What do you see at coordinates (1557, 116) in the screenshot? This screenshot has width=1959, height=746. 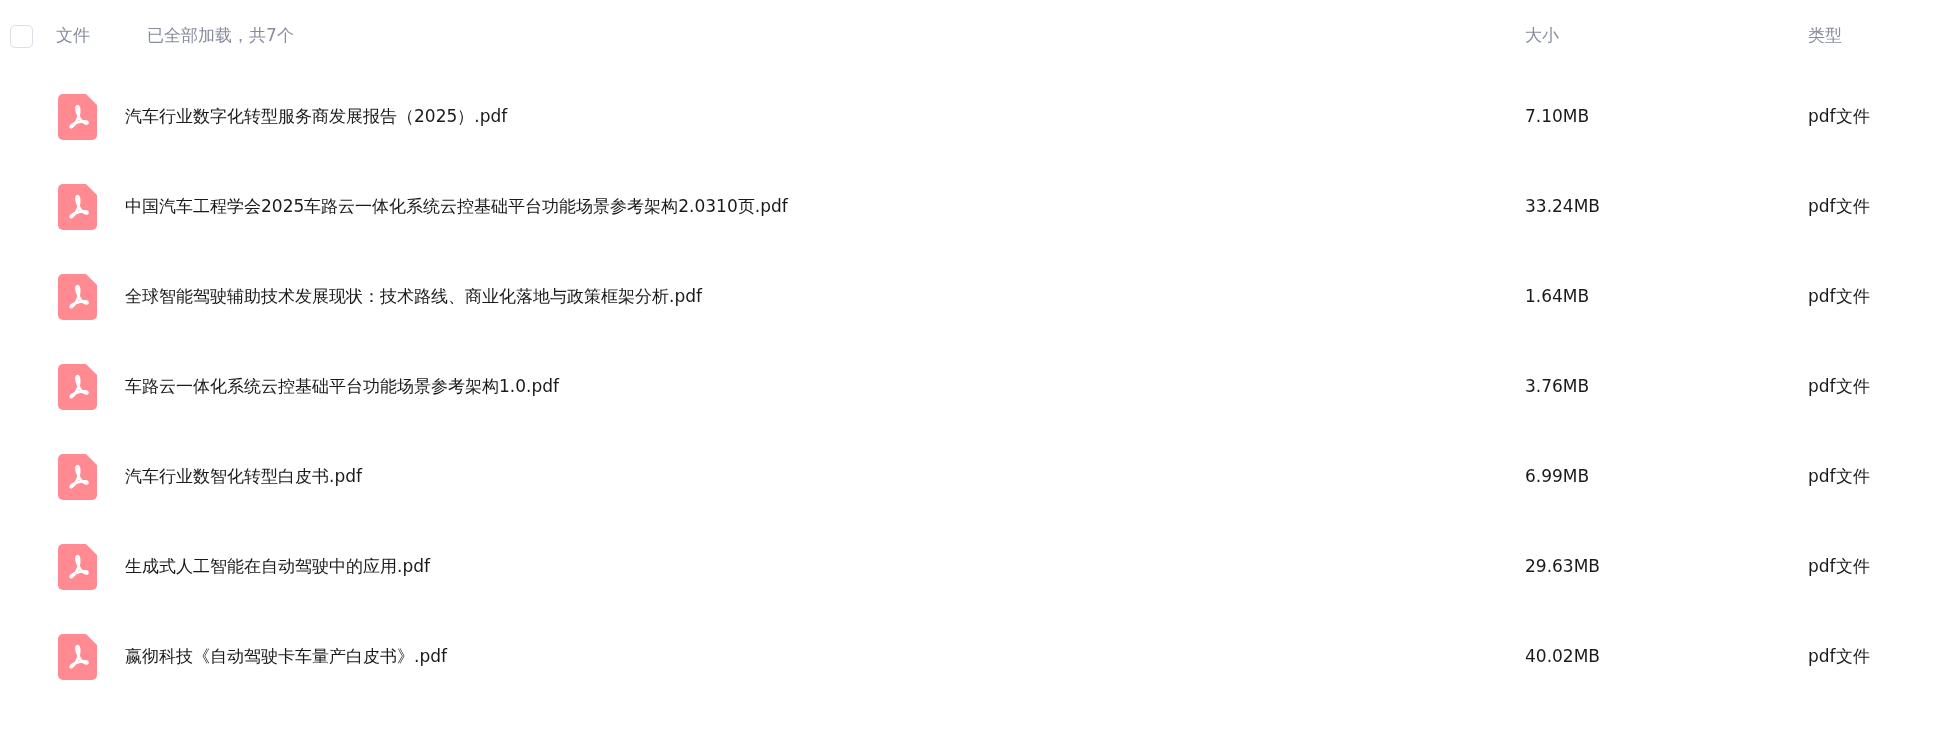 I see `file-size: 7.10MB` at bounding box center [1557, 116].